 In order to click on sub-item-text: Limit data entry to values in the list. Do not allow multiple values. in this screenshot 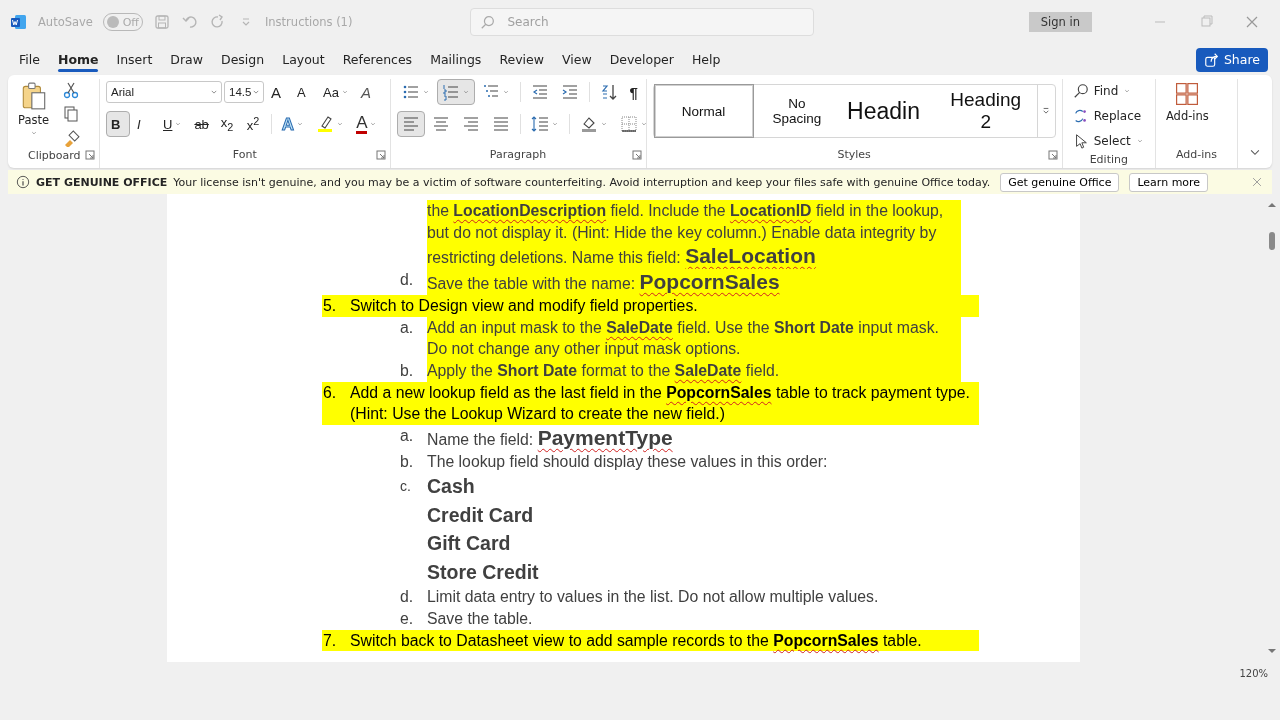, I will do `click(653, 597)`.